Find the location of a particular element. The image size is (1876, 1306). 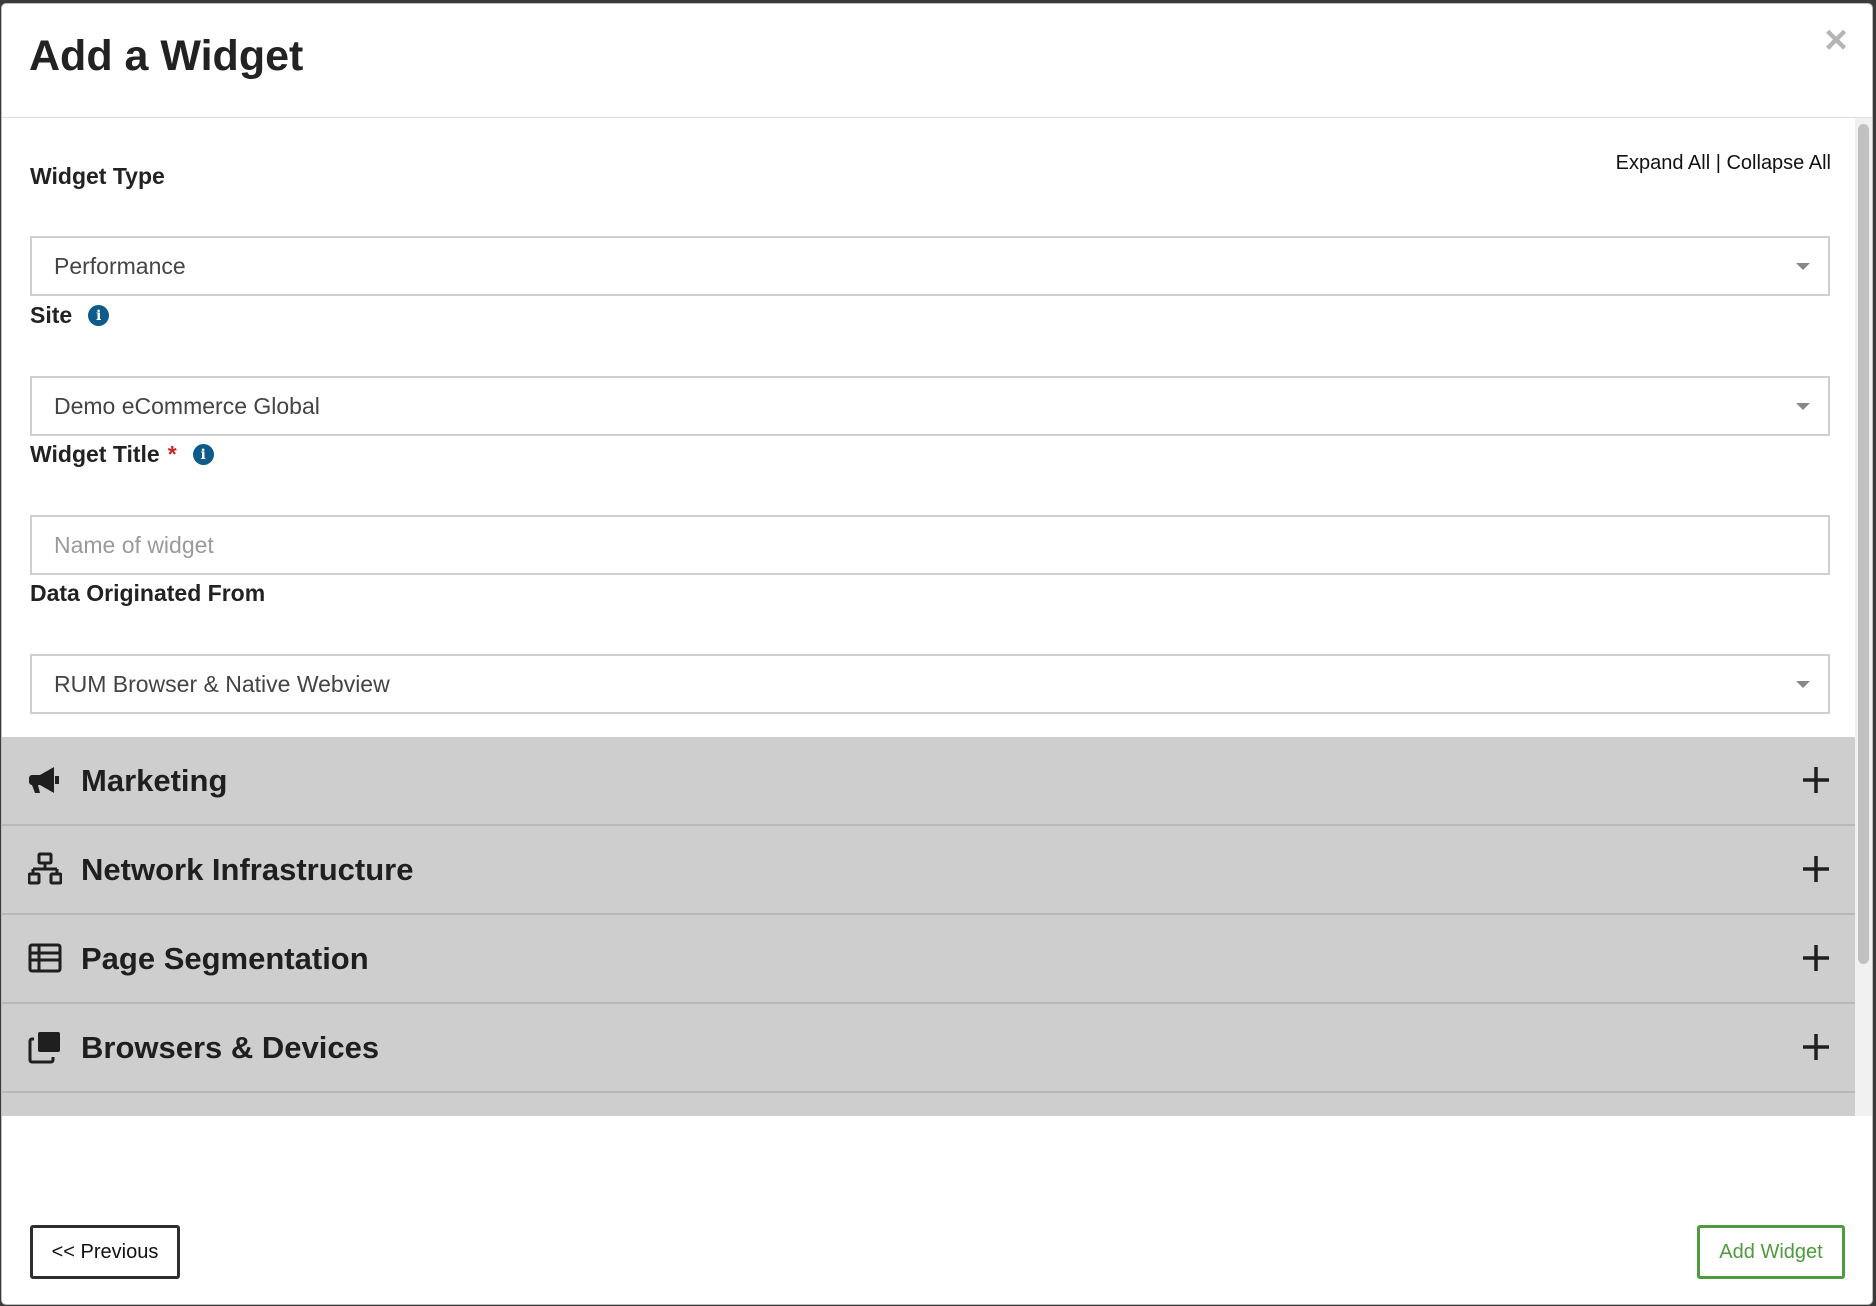

network-icon is located at coordinates (45, 868).